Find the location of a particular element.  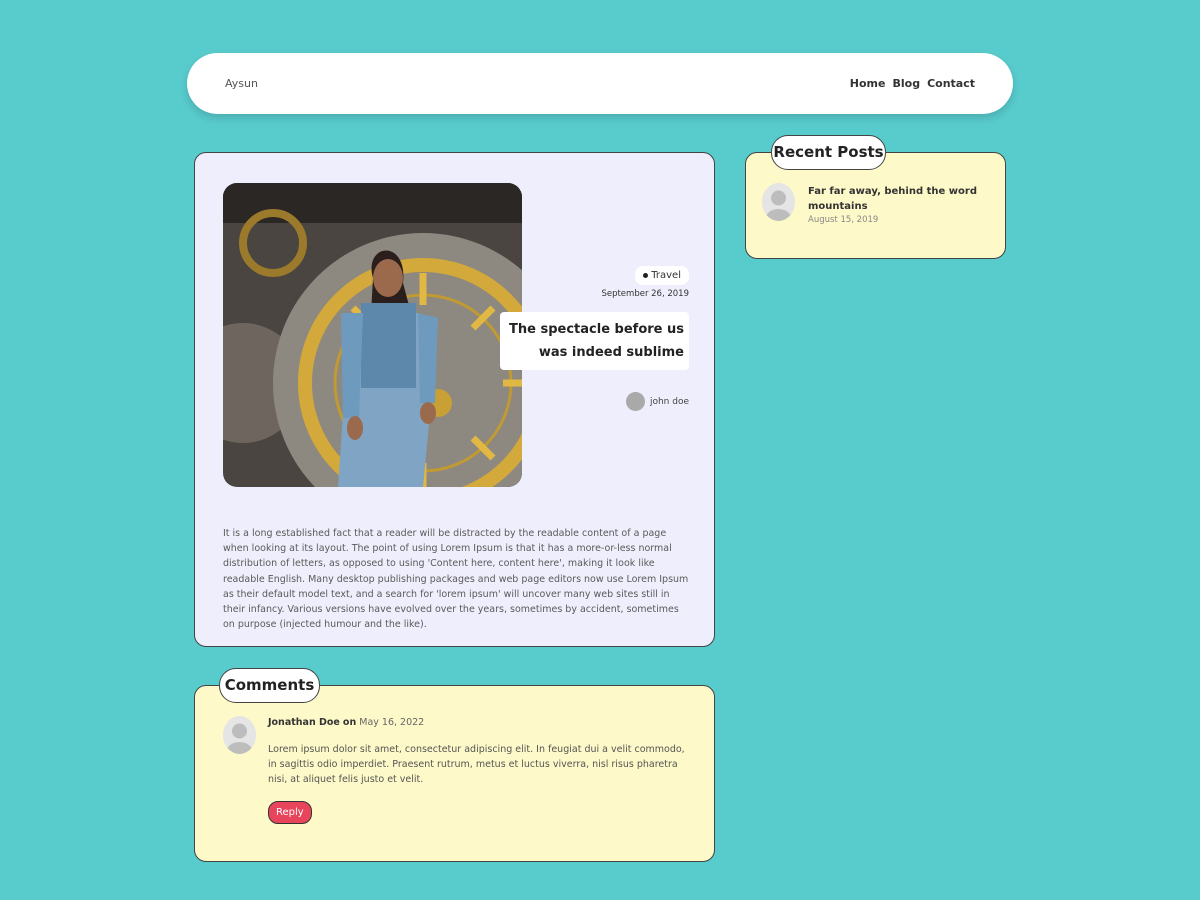

recent-post-title: Far far away, behind the word mountains is located at coordinates (892, 199).